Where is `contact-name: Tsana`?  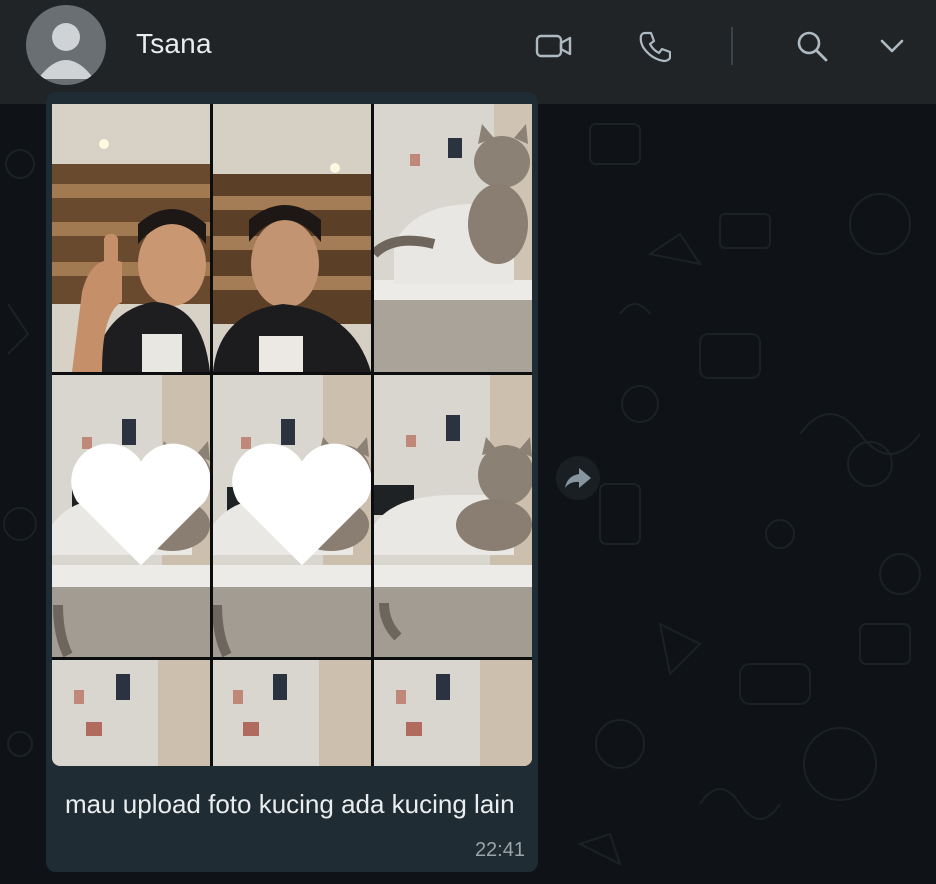 contact-name: Tsana is located at coordinates (174, 44).